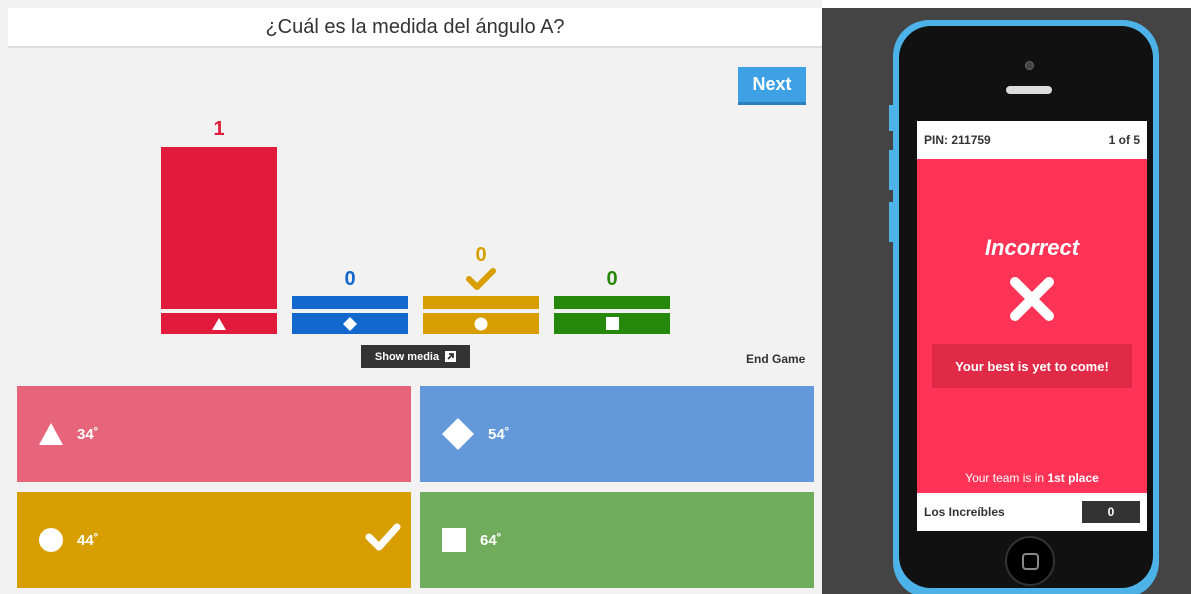  What do you see at coordinates (481, 255) in the screenshot?
I see `circle-count: 0` at bounding box center [481, 255].